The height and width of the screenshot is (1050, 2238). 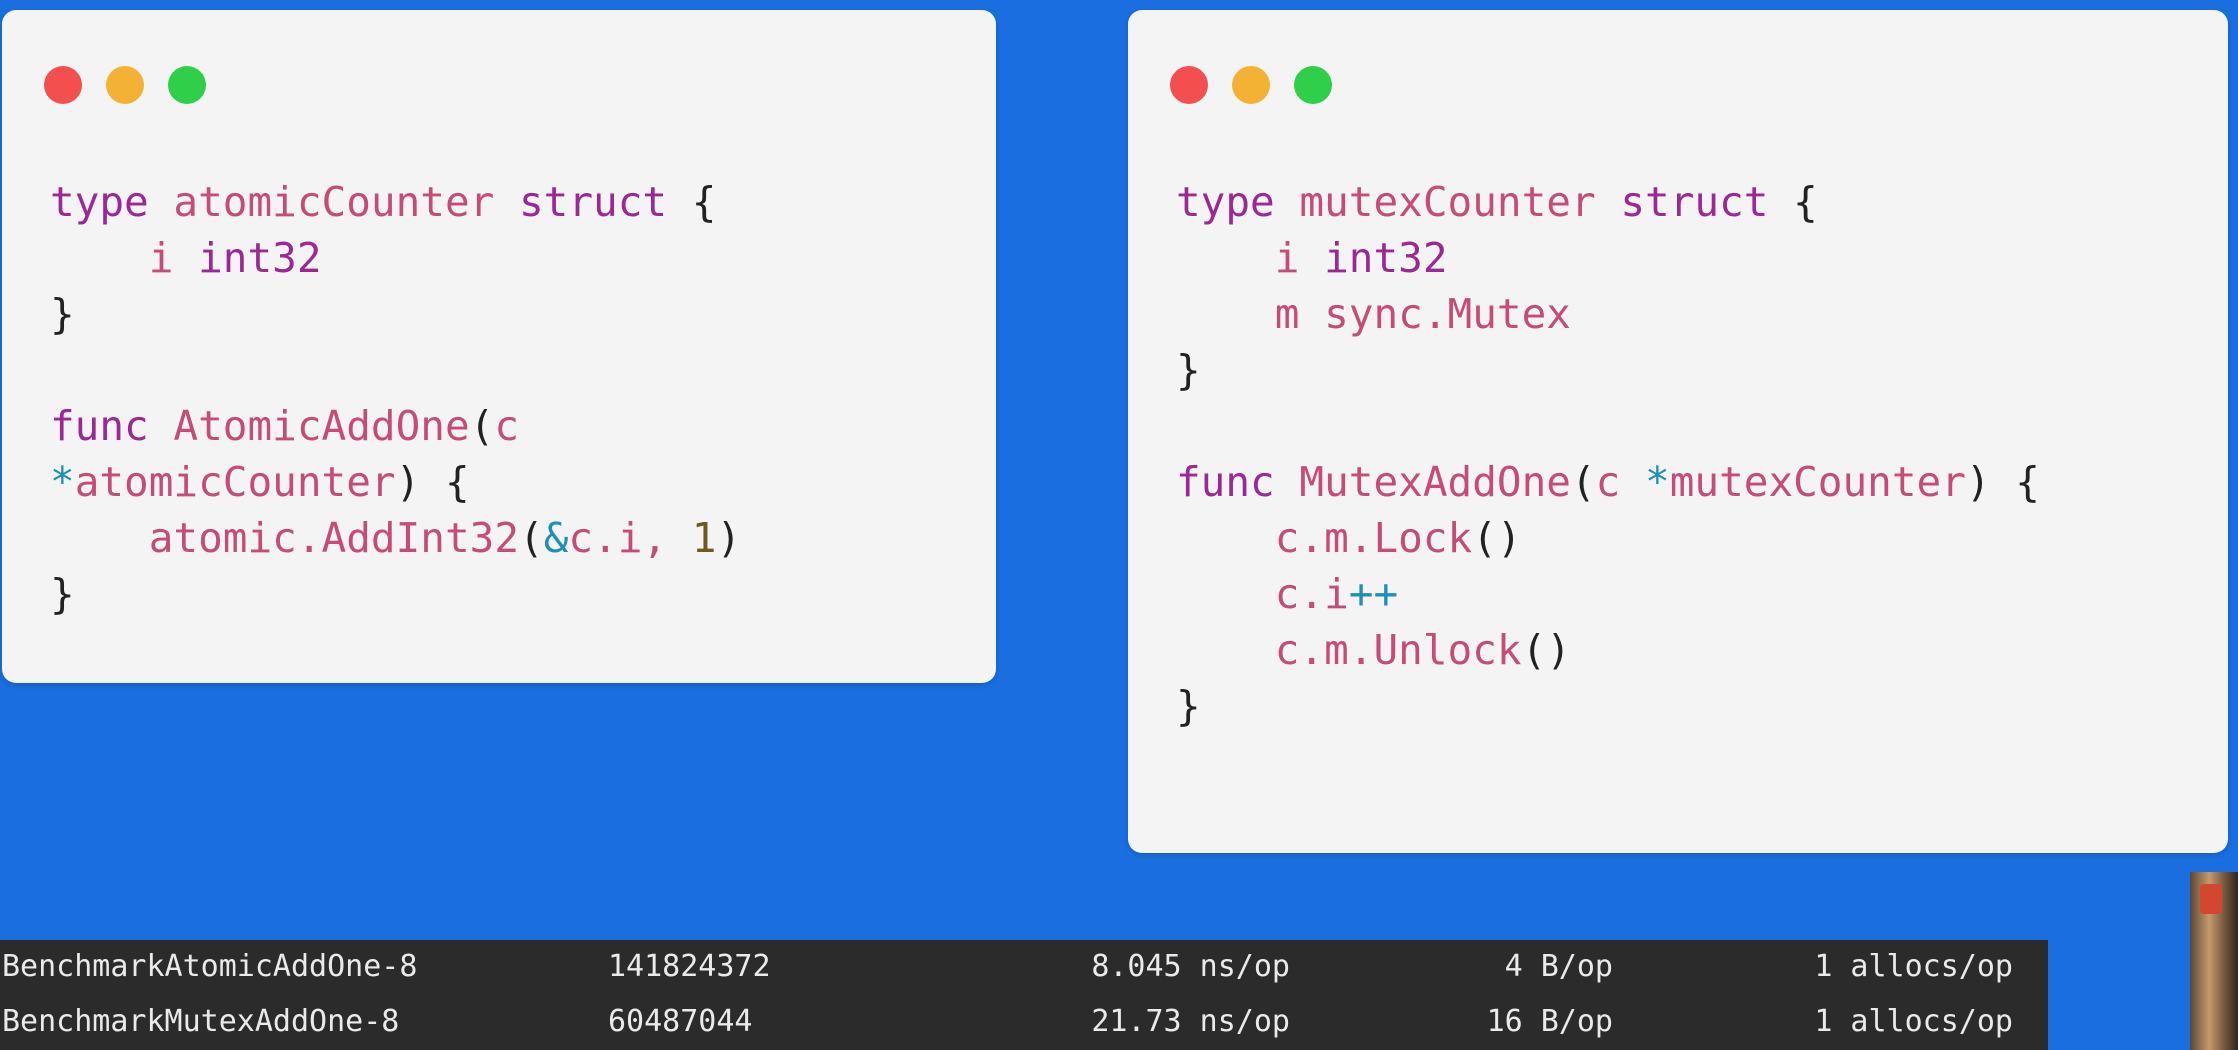 I want to click on code-line: func MutexAddOne(c *mutexCounter) {, so click(x=1608, y=482).